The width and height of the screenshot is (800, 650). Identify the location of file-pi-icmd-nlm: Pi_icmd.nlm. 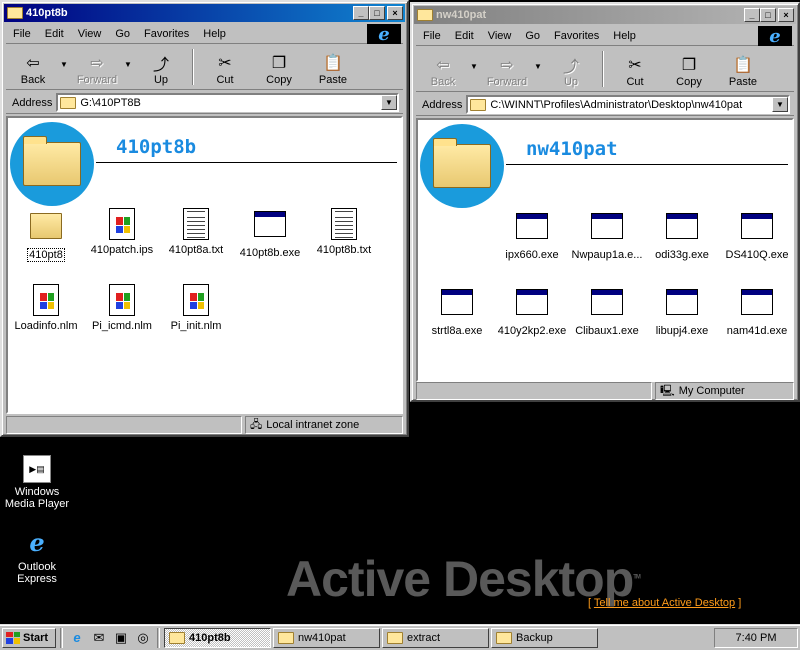
(122, 308).